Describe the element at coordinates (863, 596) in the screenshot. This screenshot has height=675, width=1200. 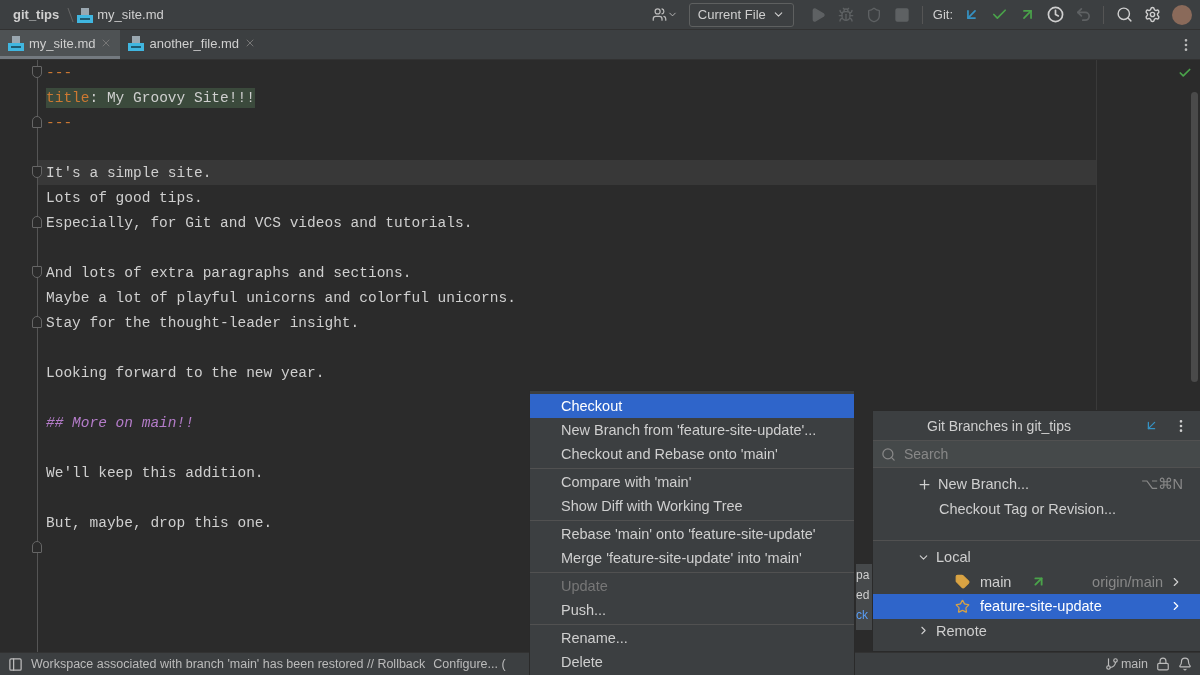
I see `notification-text: ed` at that location.